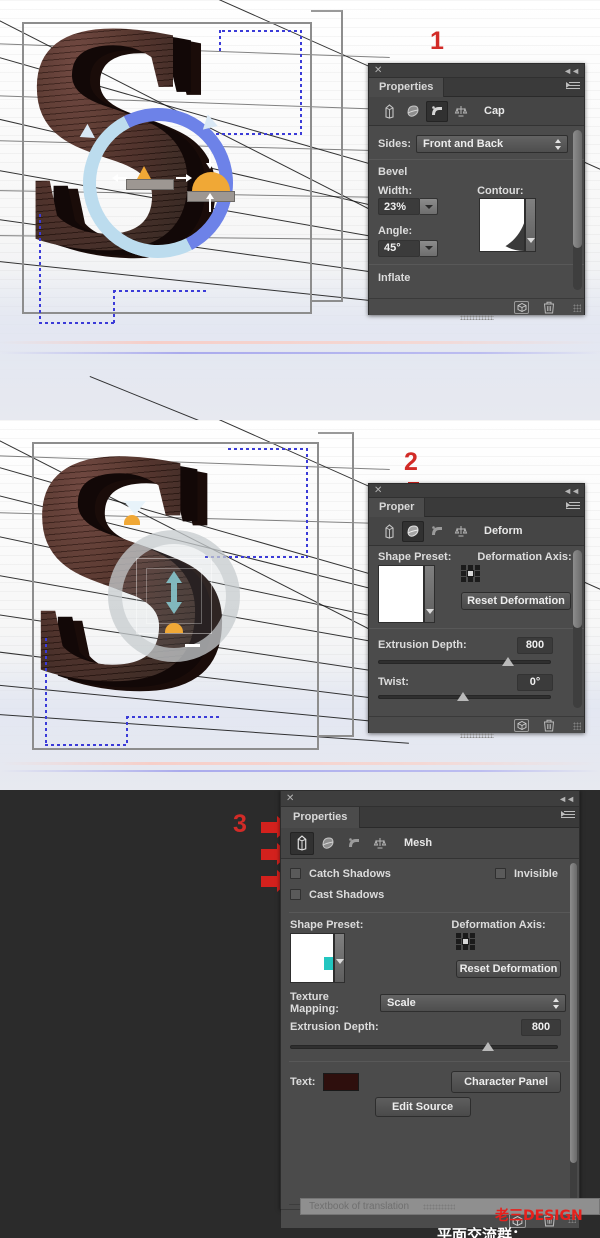  I want to click on texture-mapping-select: Scale, so click(473, 1003).